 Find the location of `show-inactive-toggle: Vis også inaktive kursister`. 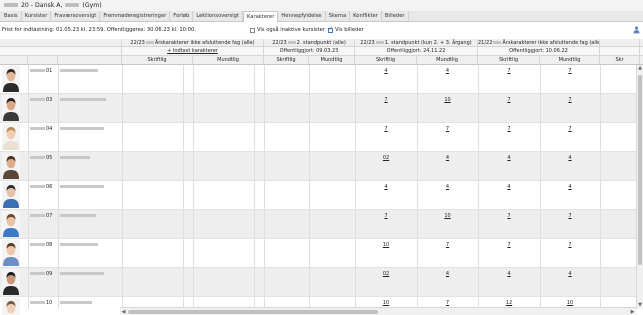

show-inactive-toggle: Vis også inaktive kursister is located at coordinates (287, 30).